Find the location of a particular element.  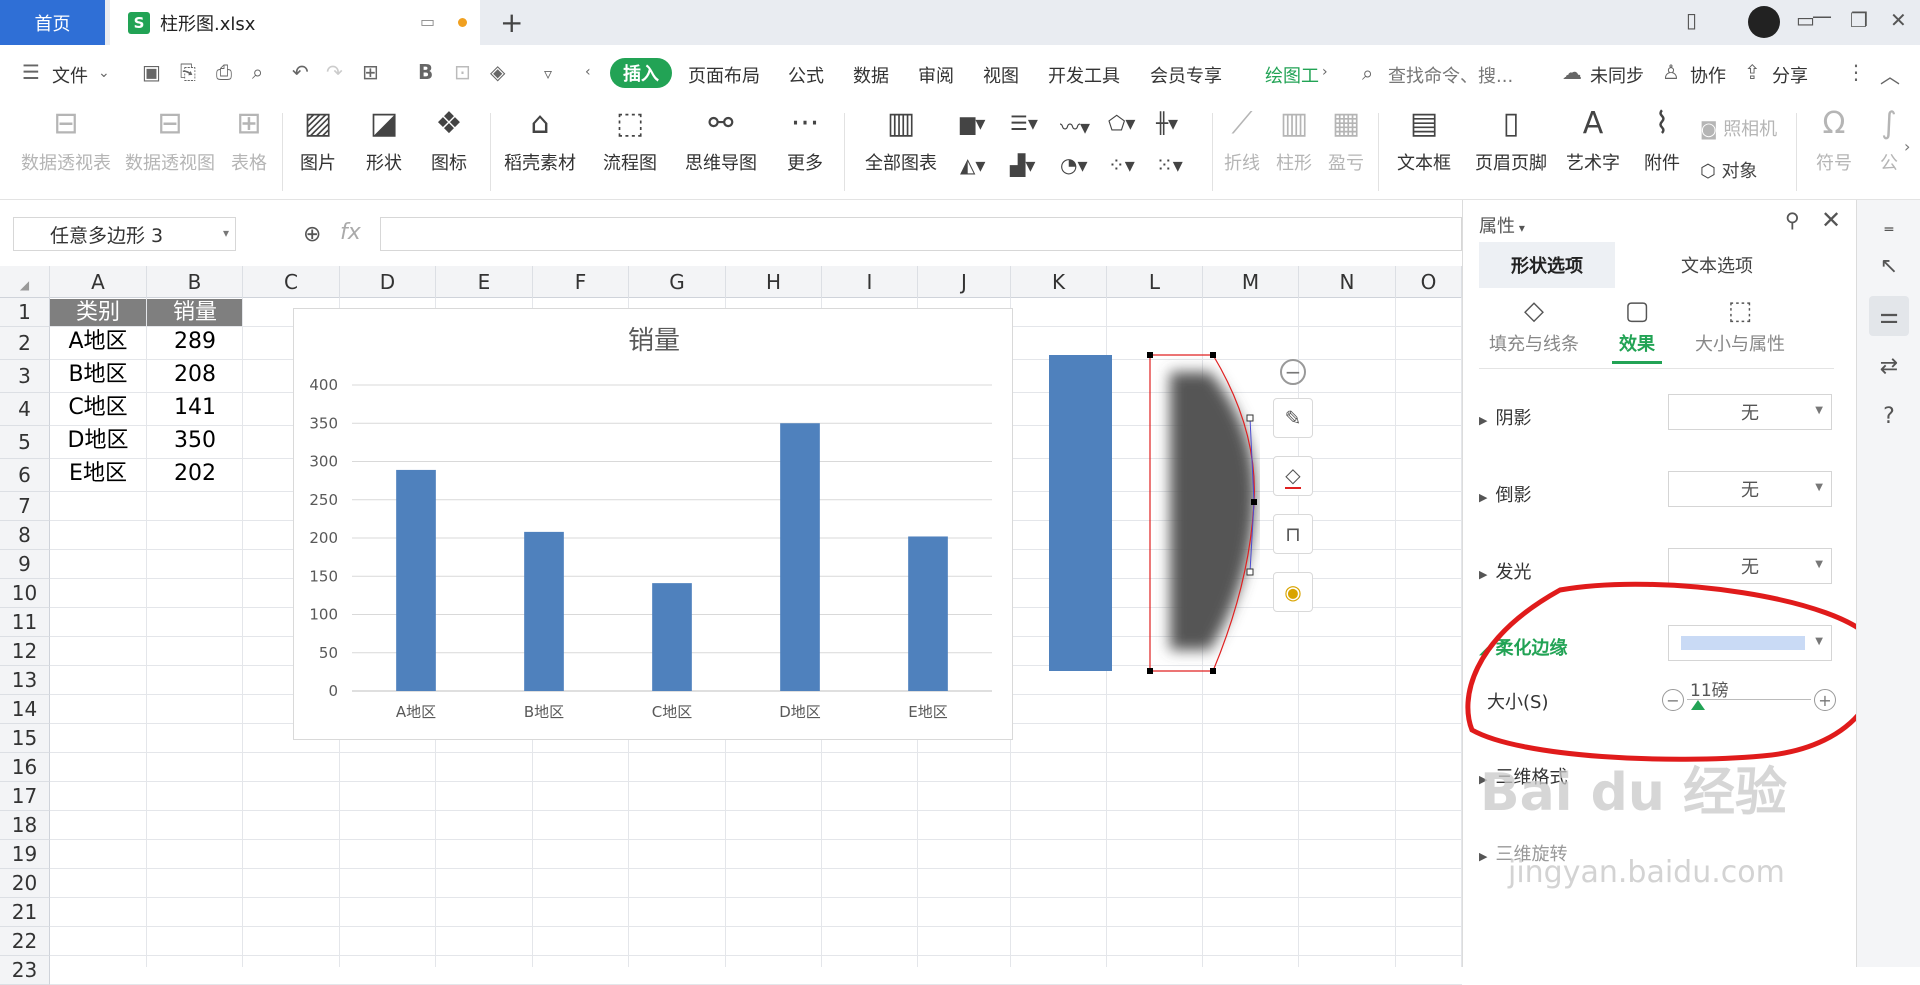

tab-file: S 柱形图.xlsx ▭ is located at coordinates (295, 22).